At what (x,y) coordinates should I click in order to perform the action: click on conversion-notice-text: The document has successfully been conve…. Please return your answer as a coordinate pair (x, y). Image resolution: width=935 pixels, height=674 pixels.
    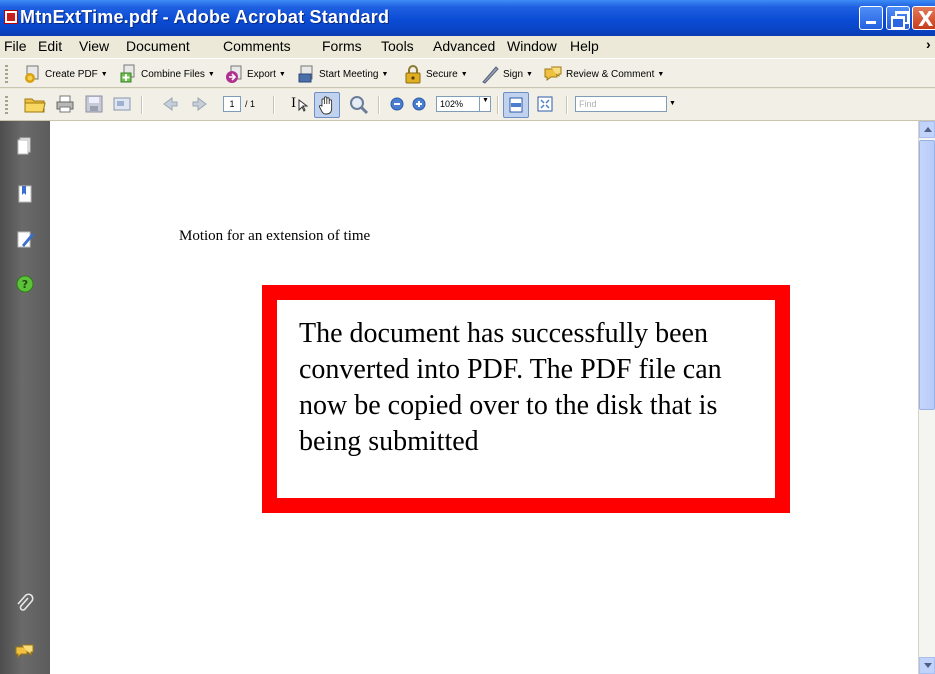
    Looking at the image, I should click on (510, 387).